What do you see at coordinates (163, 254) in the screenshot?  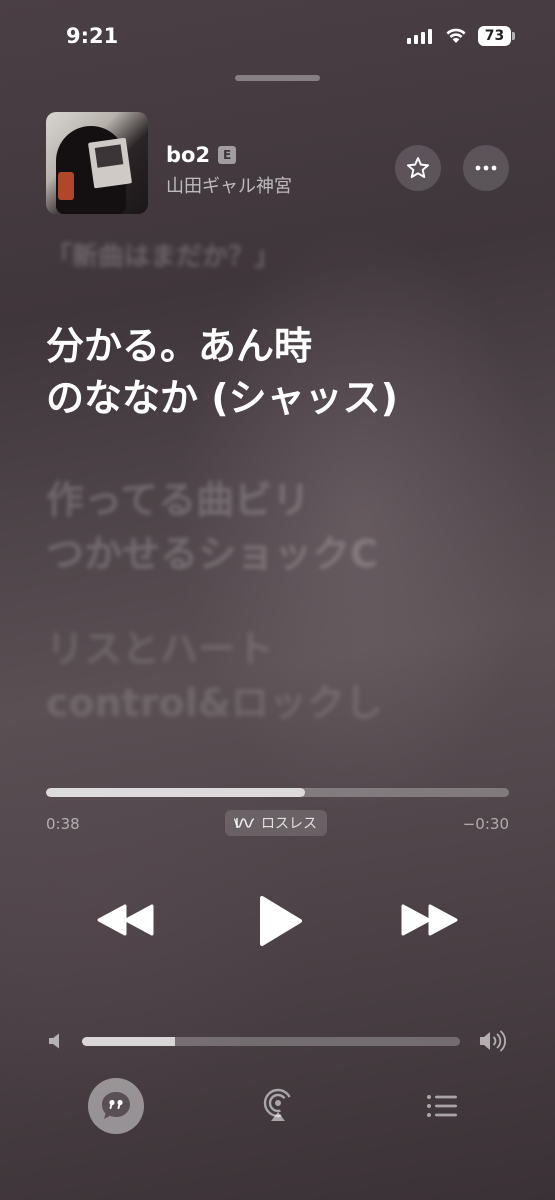 I see `lyric-previous-line: 「新曲はまだか？」` at bounding box center [163, 254].